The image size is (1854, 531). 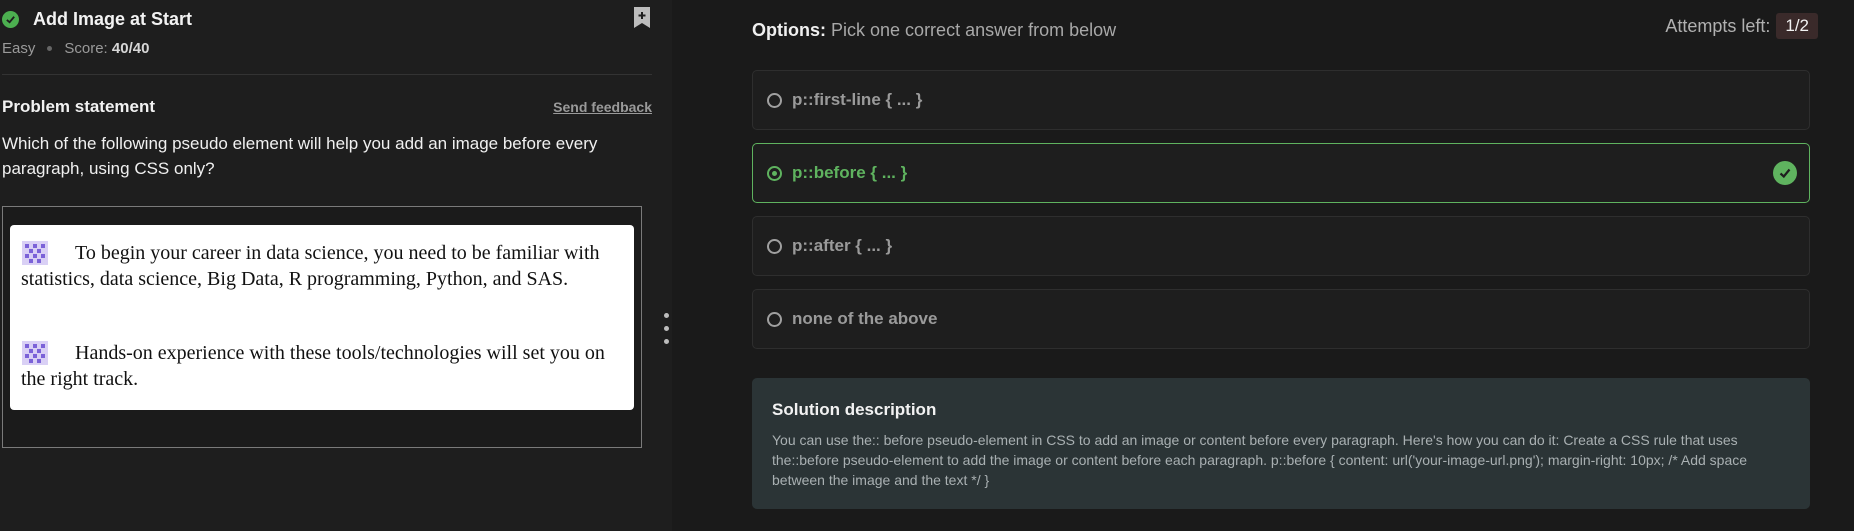 I want to click on option-label: p::after { ... }, so click(x=842, y=245).